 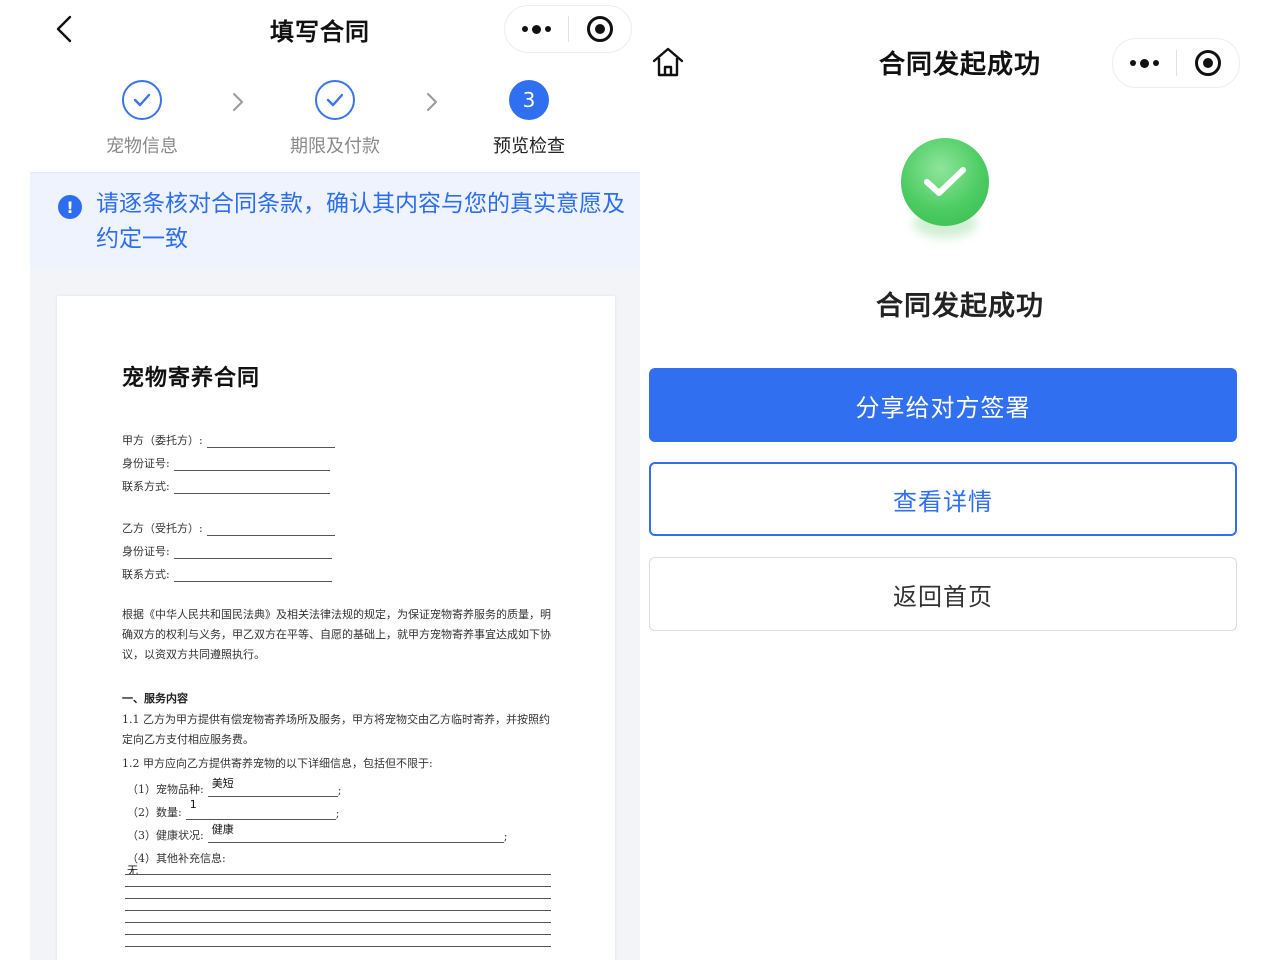 What do you see at coordinates (943, 499) in the screenshot?
I see `view-details-button: 查看详情` at bounding box center [943, 499].